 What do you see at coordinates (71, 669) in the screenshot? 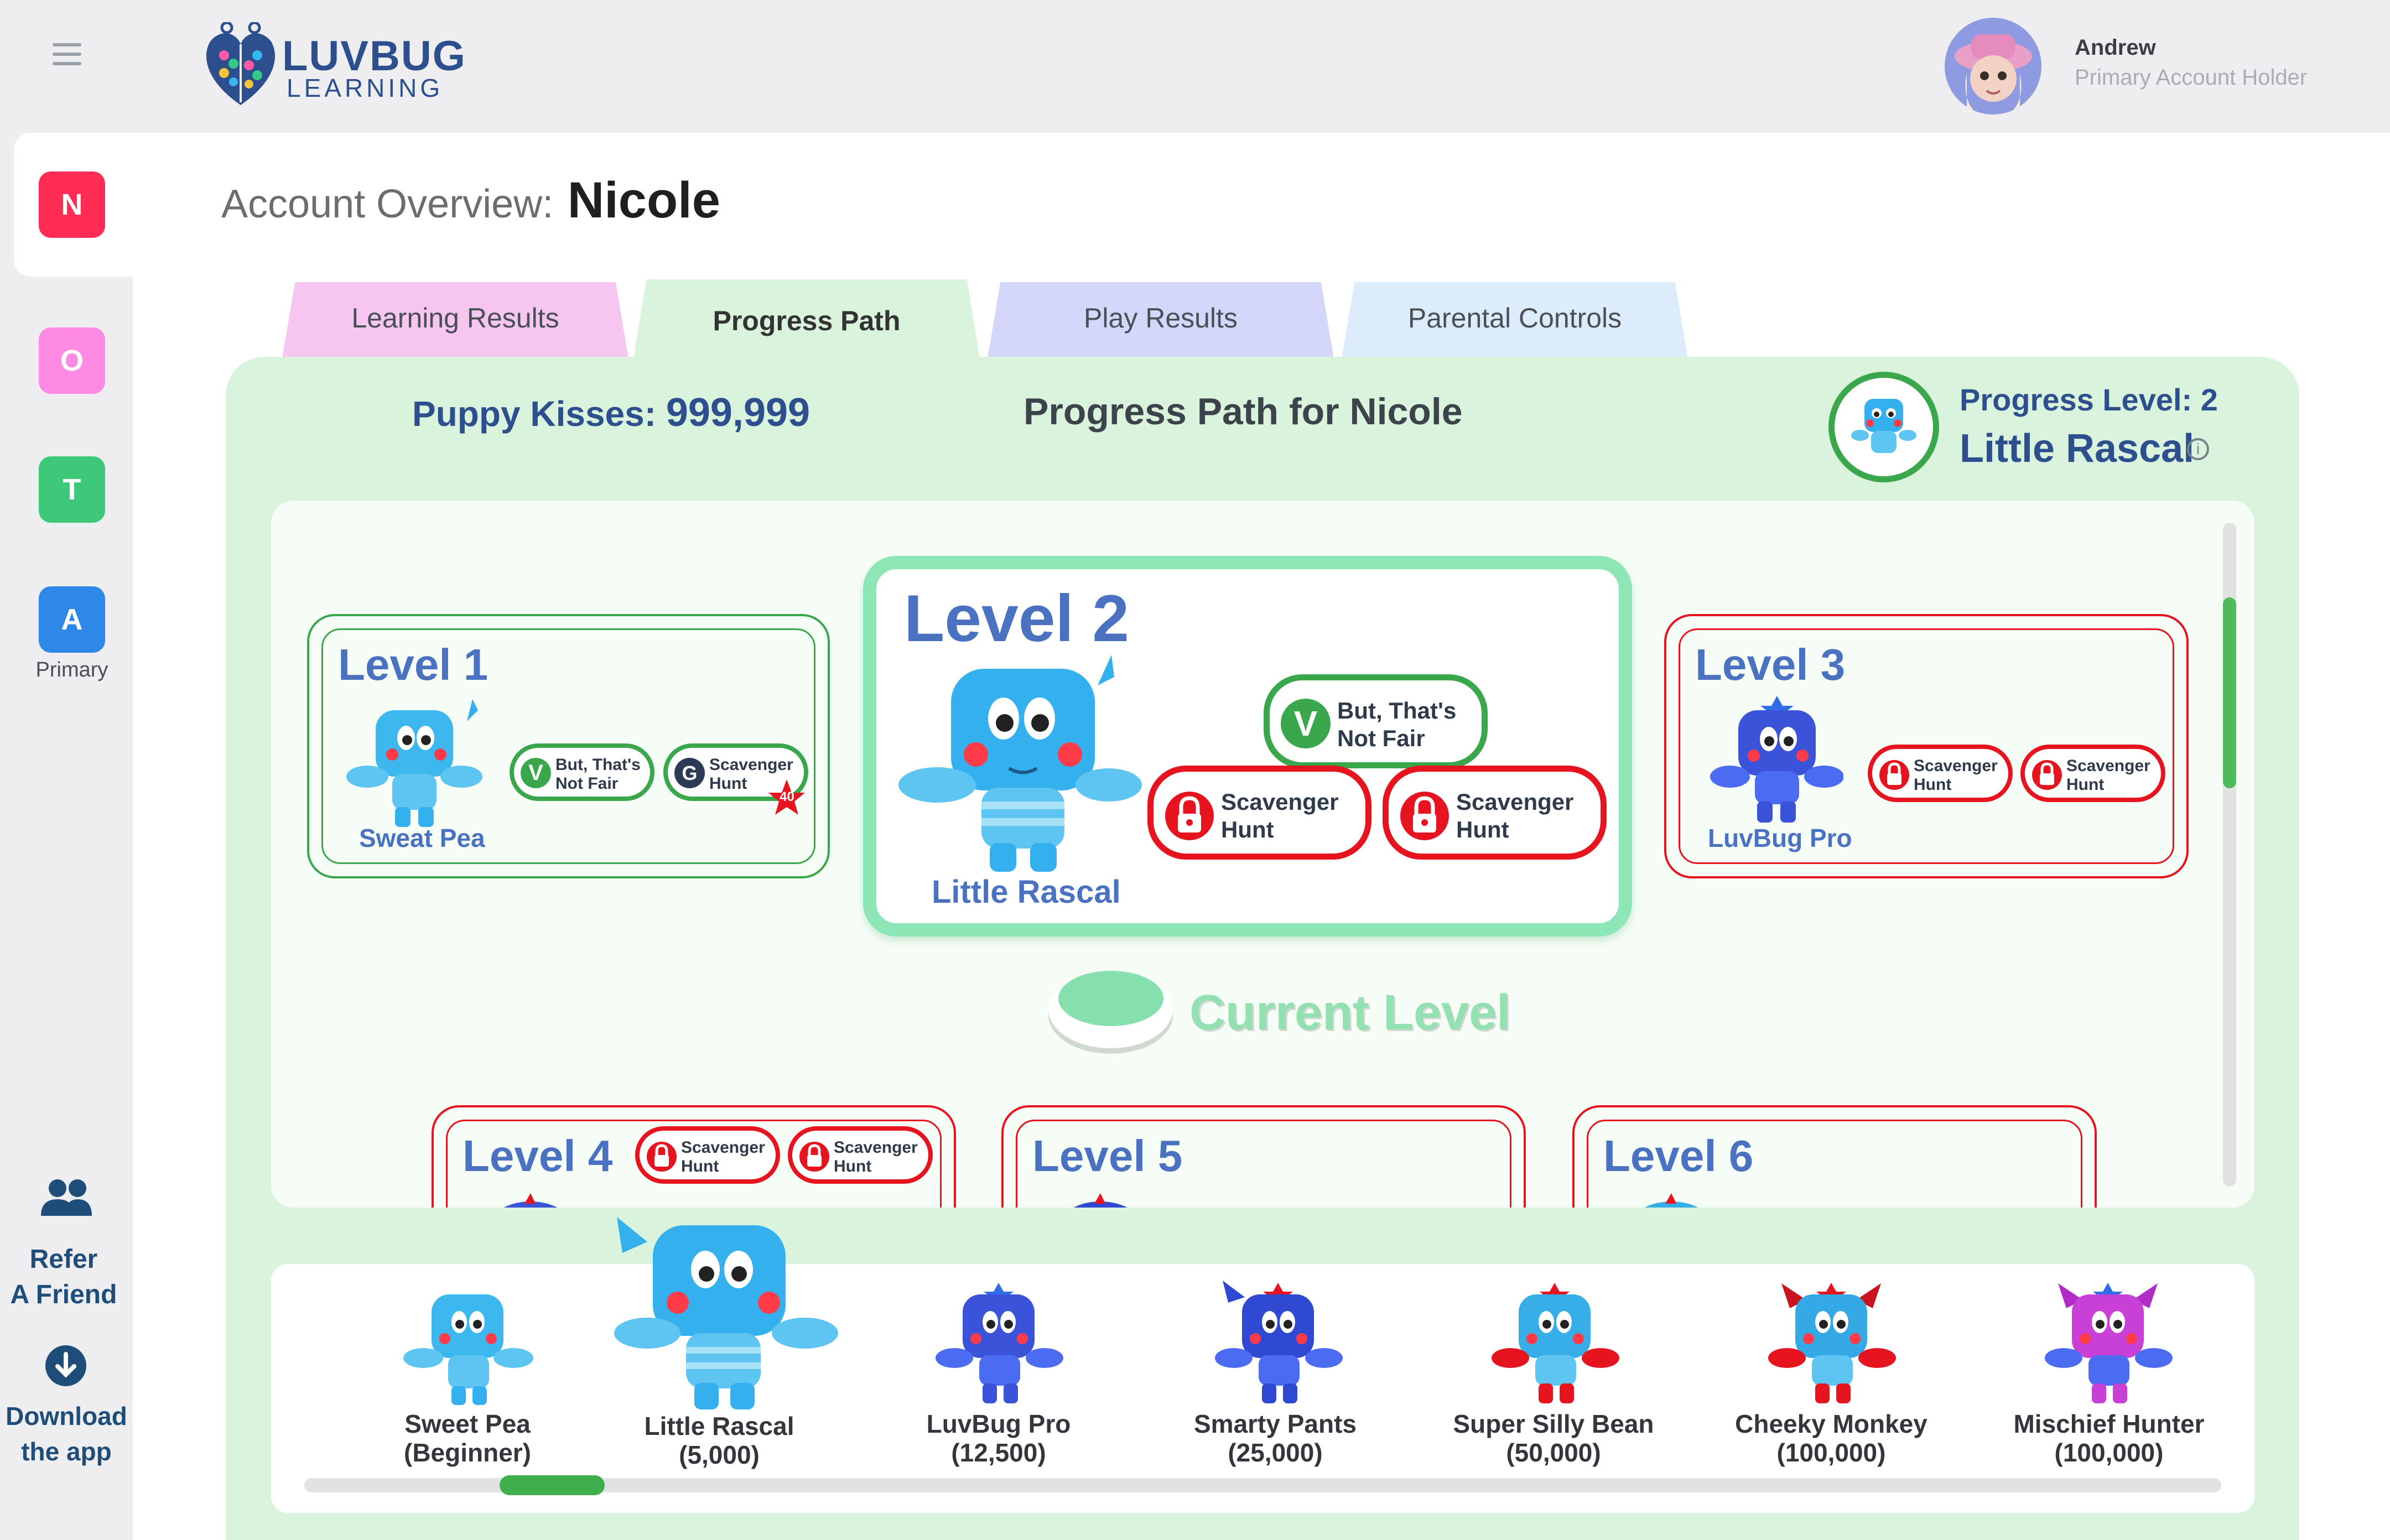
I see `profile-label-primary: Primary` at bounding box center [71, 669].